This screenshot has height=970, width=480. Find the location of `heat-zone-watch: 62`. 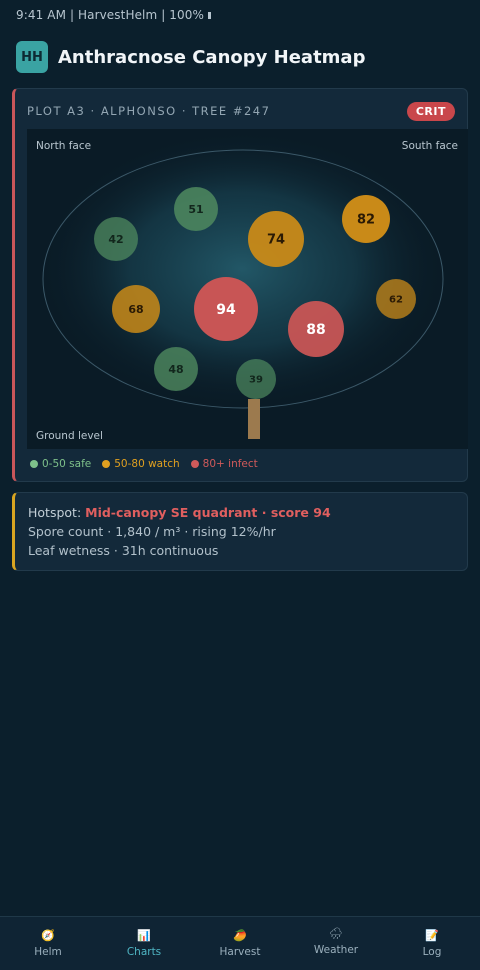

heat-zone-watch: 62 is located at coordinates (396, 299).